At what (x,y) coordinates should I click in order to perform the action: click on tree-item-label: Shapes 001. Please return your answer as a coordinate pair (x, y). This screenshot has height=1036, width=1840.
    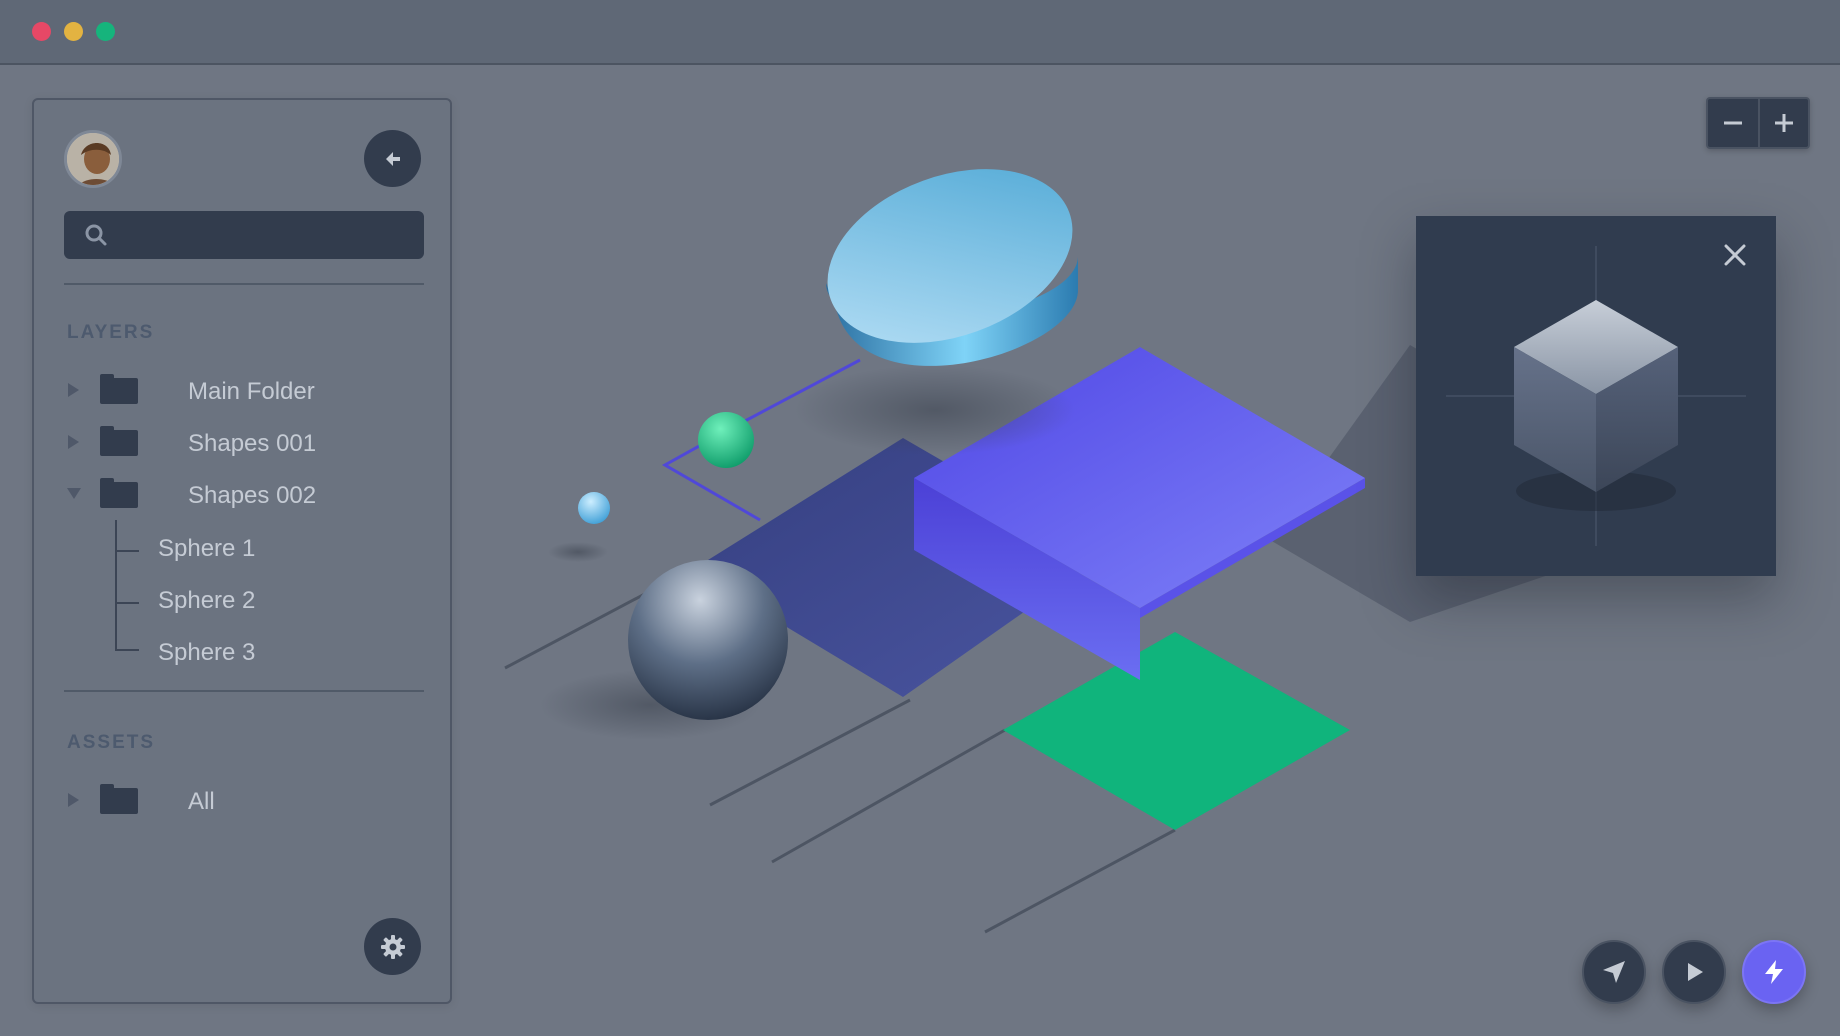
    Looking at the image, I should click on (252, 443).